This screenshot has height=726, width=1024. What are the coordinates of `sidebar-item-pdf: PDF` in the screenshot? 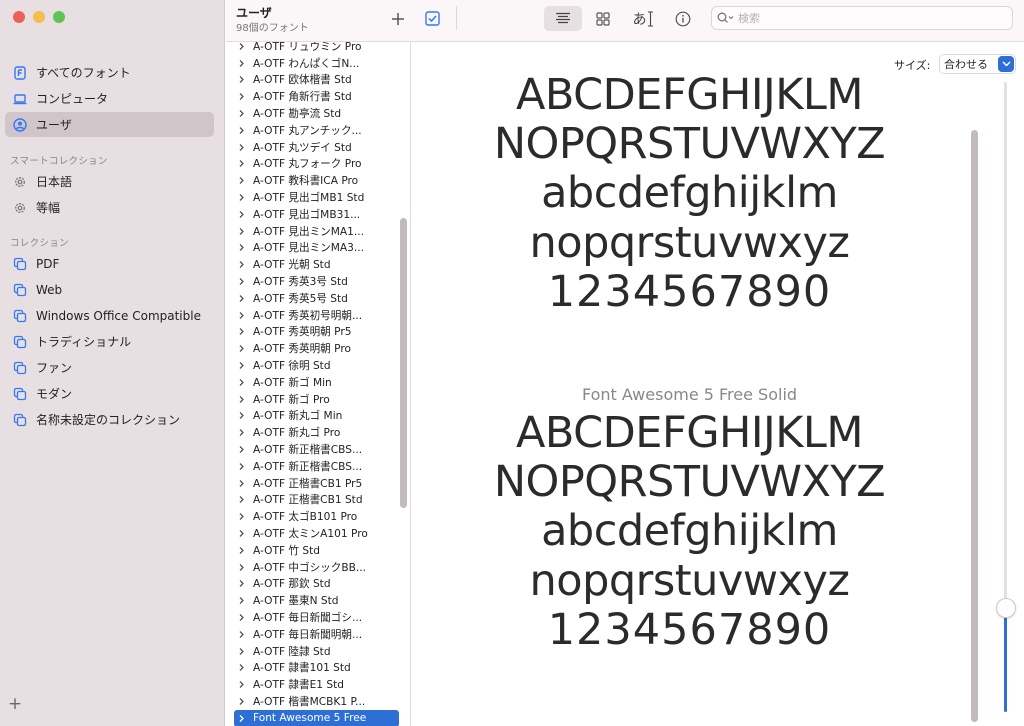 It's located at (109, 263).